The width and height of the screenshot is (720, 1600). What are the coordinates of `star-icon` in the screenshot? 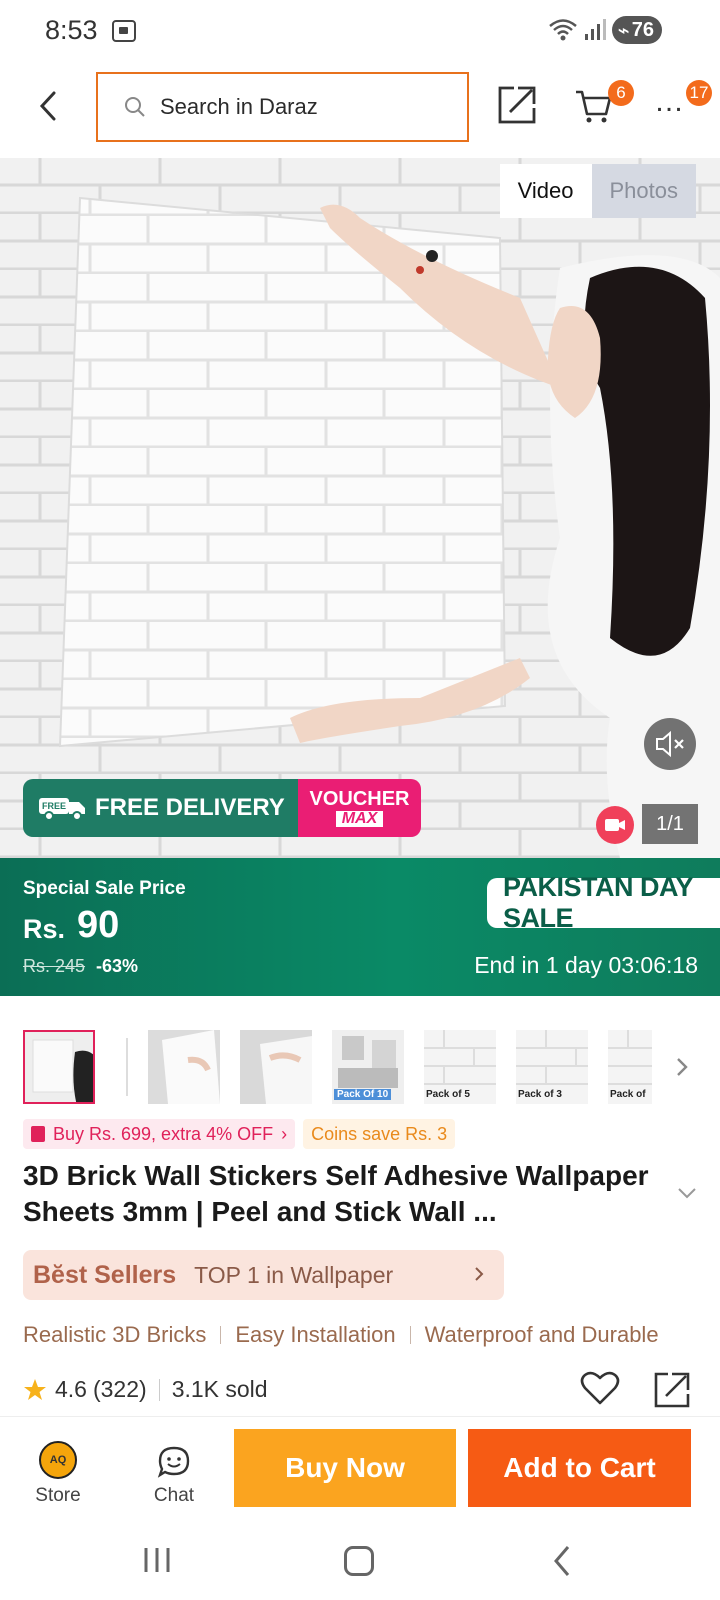 It's located at (35, 1389).